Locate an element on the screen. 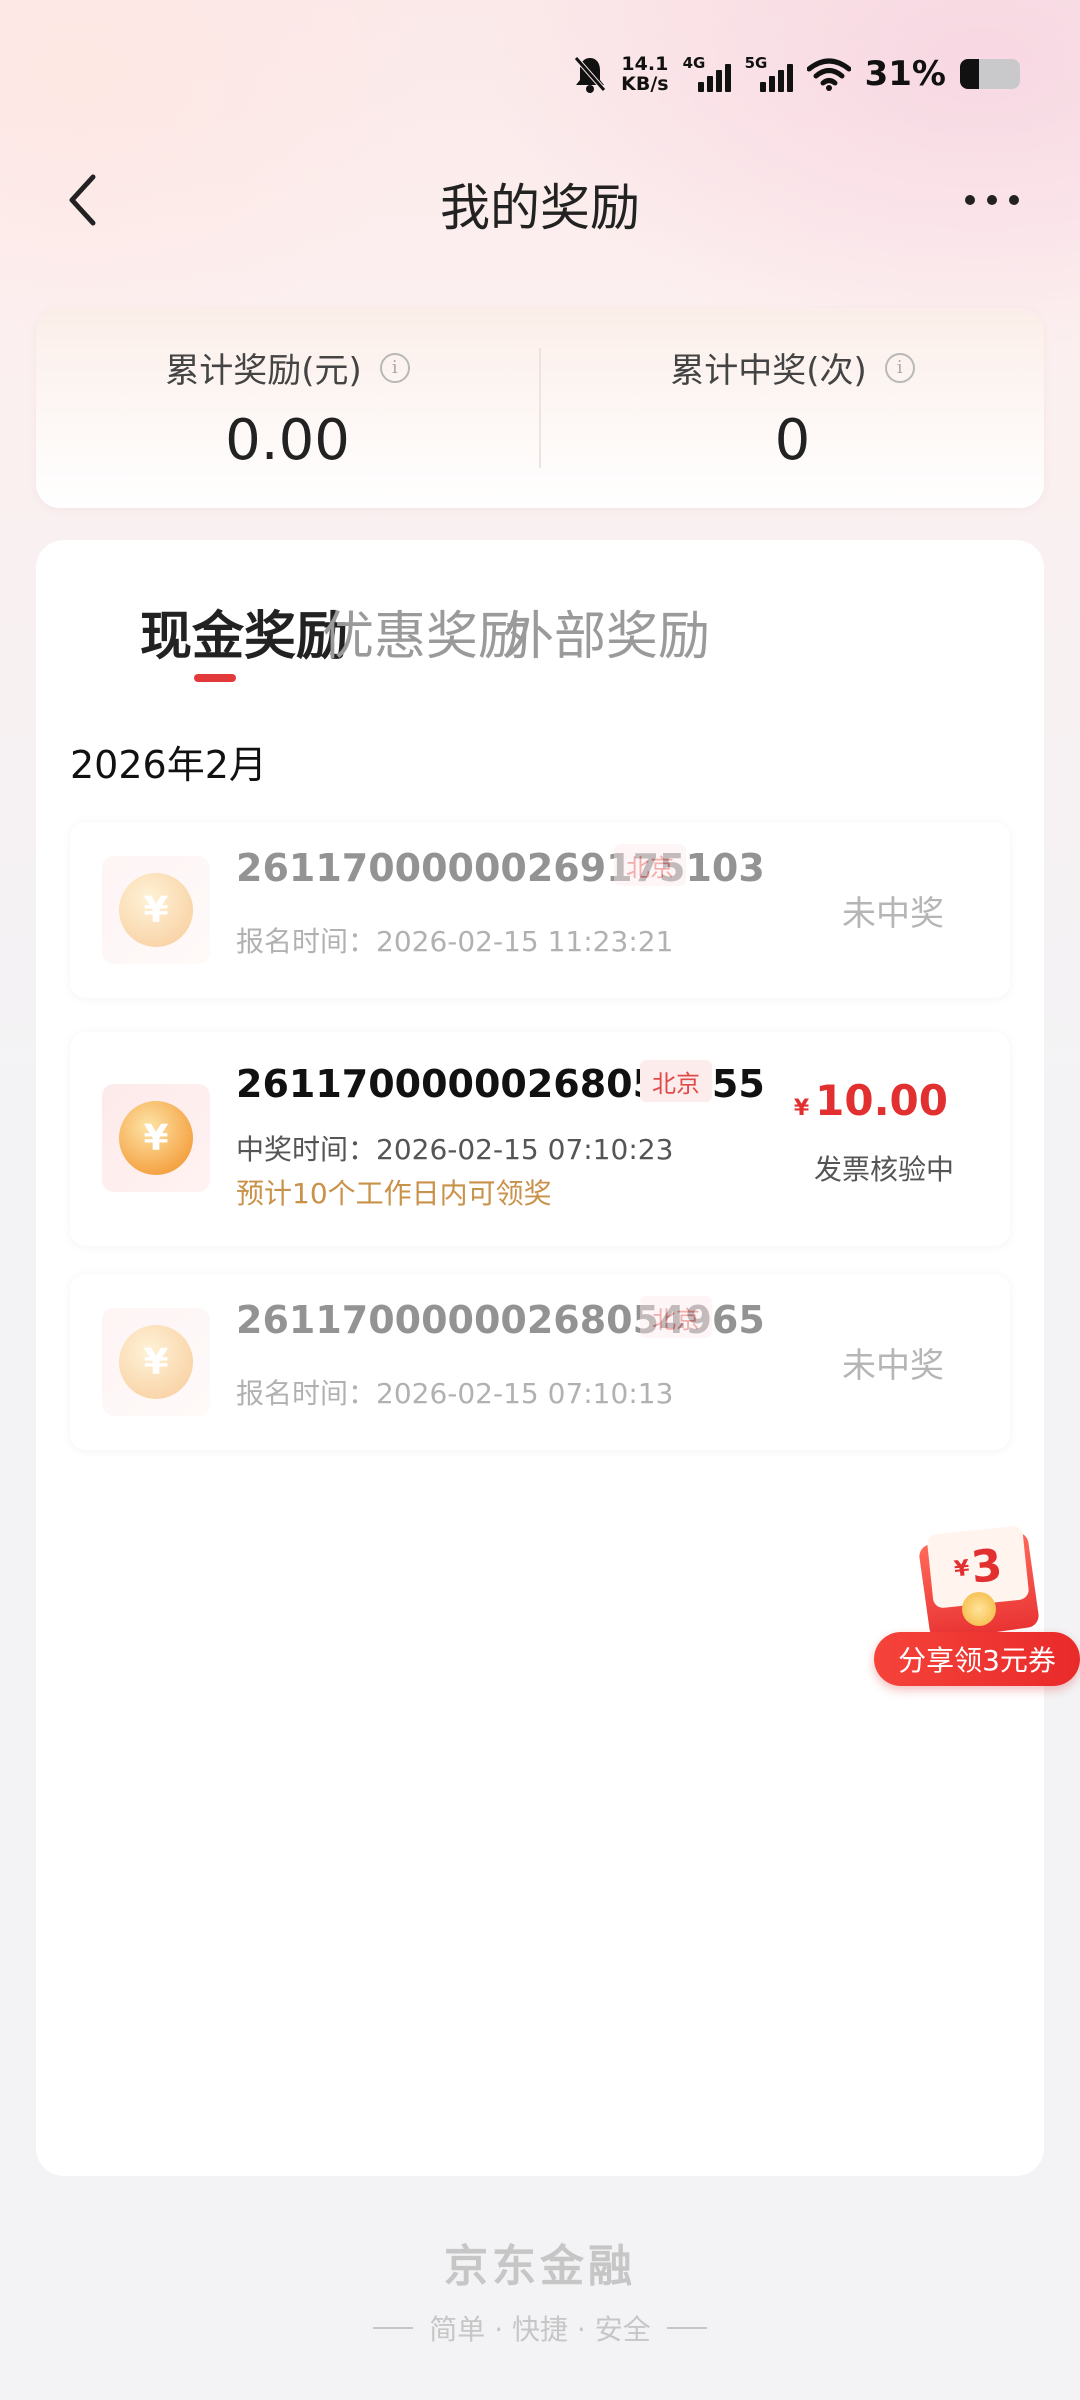 This screenshot has height=2400, width=1080. month-header: 2026年2月 is located at coordinates (168, 765).